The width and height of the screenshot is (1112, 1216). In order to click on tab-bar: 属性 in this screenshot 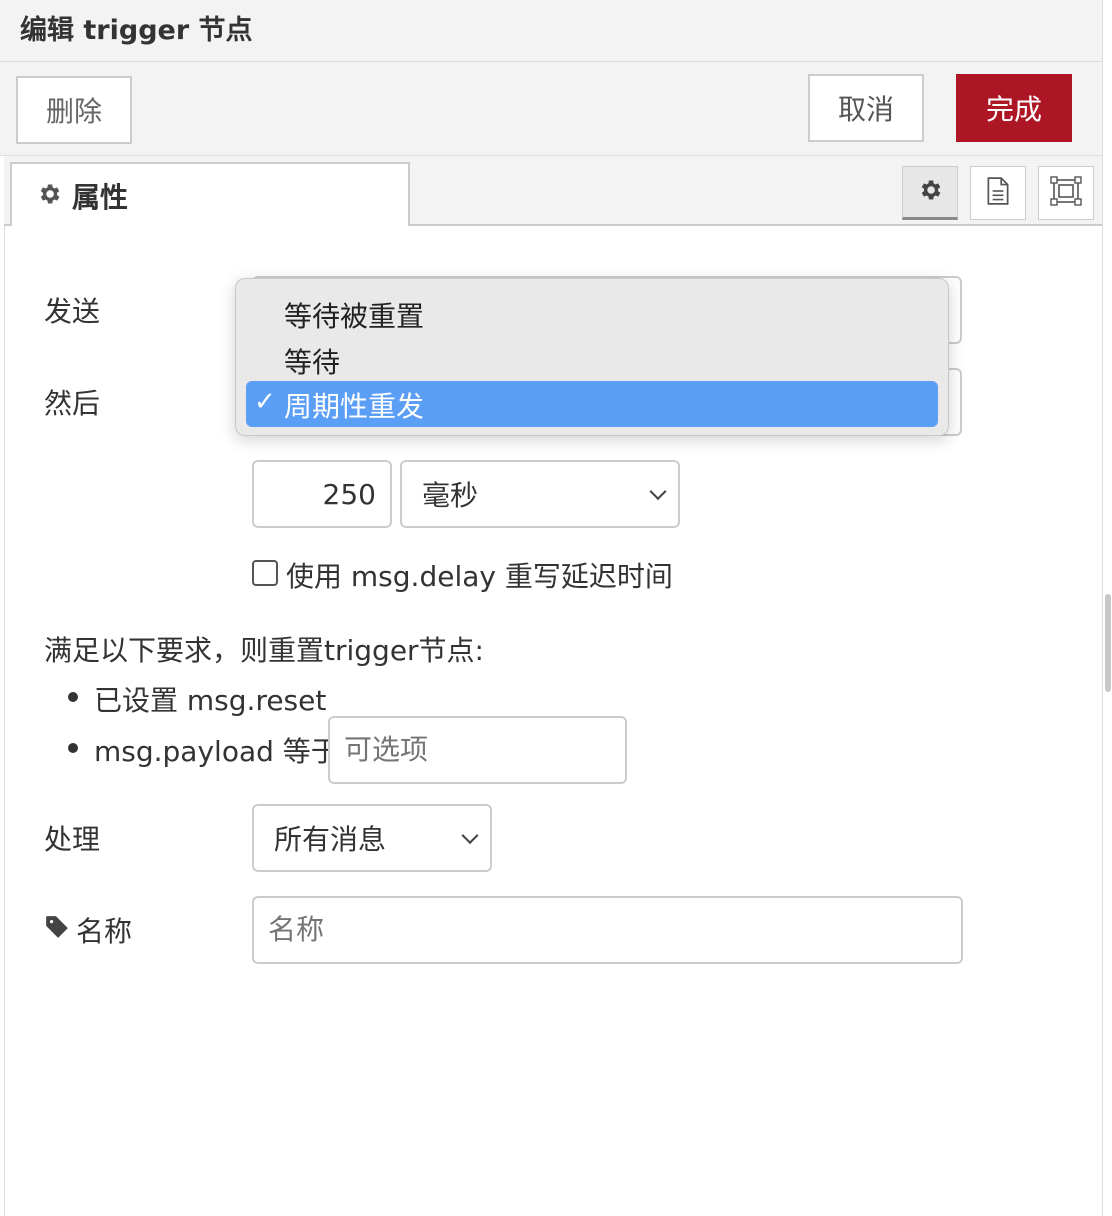, I will do `click(553, 192)`.